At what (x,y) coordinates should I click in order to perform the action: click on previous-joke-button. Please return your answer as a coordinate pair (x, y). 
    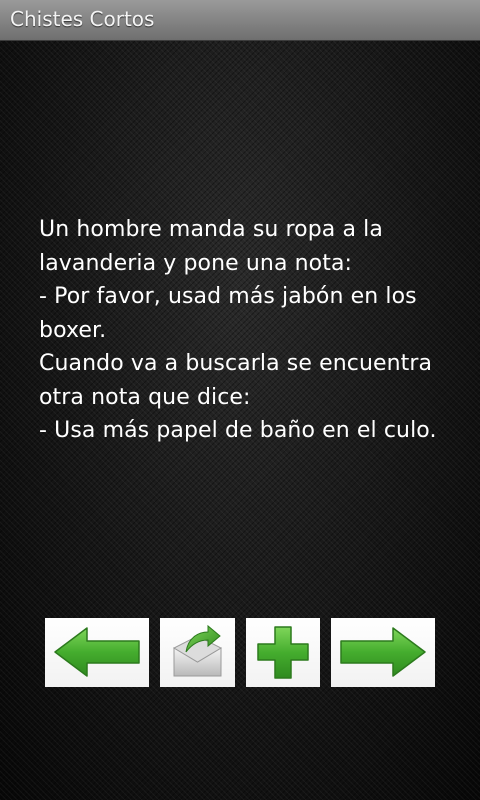
    Looking at the image, I should click on (97, 652).